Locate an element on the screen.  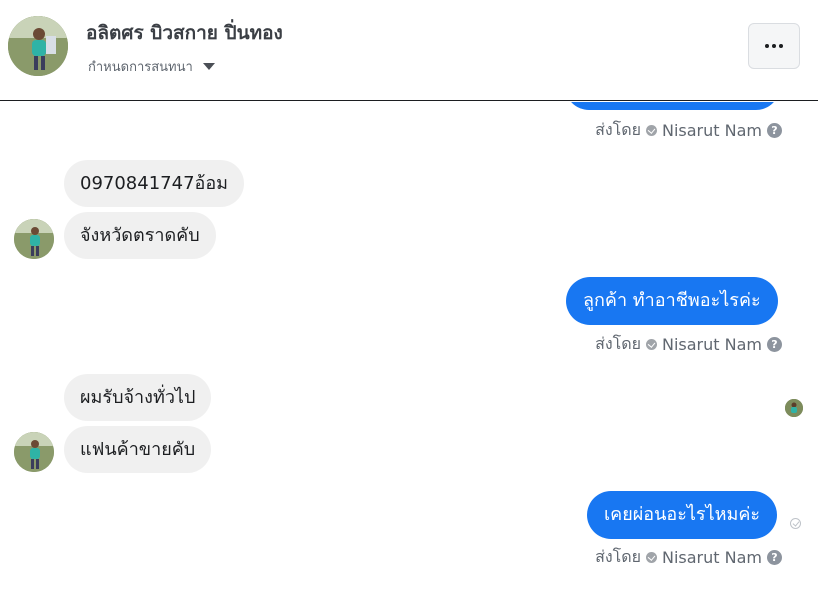
incoming-message: ผมรับจ้างทั่วไป is located at coordinates (138, 397).